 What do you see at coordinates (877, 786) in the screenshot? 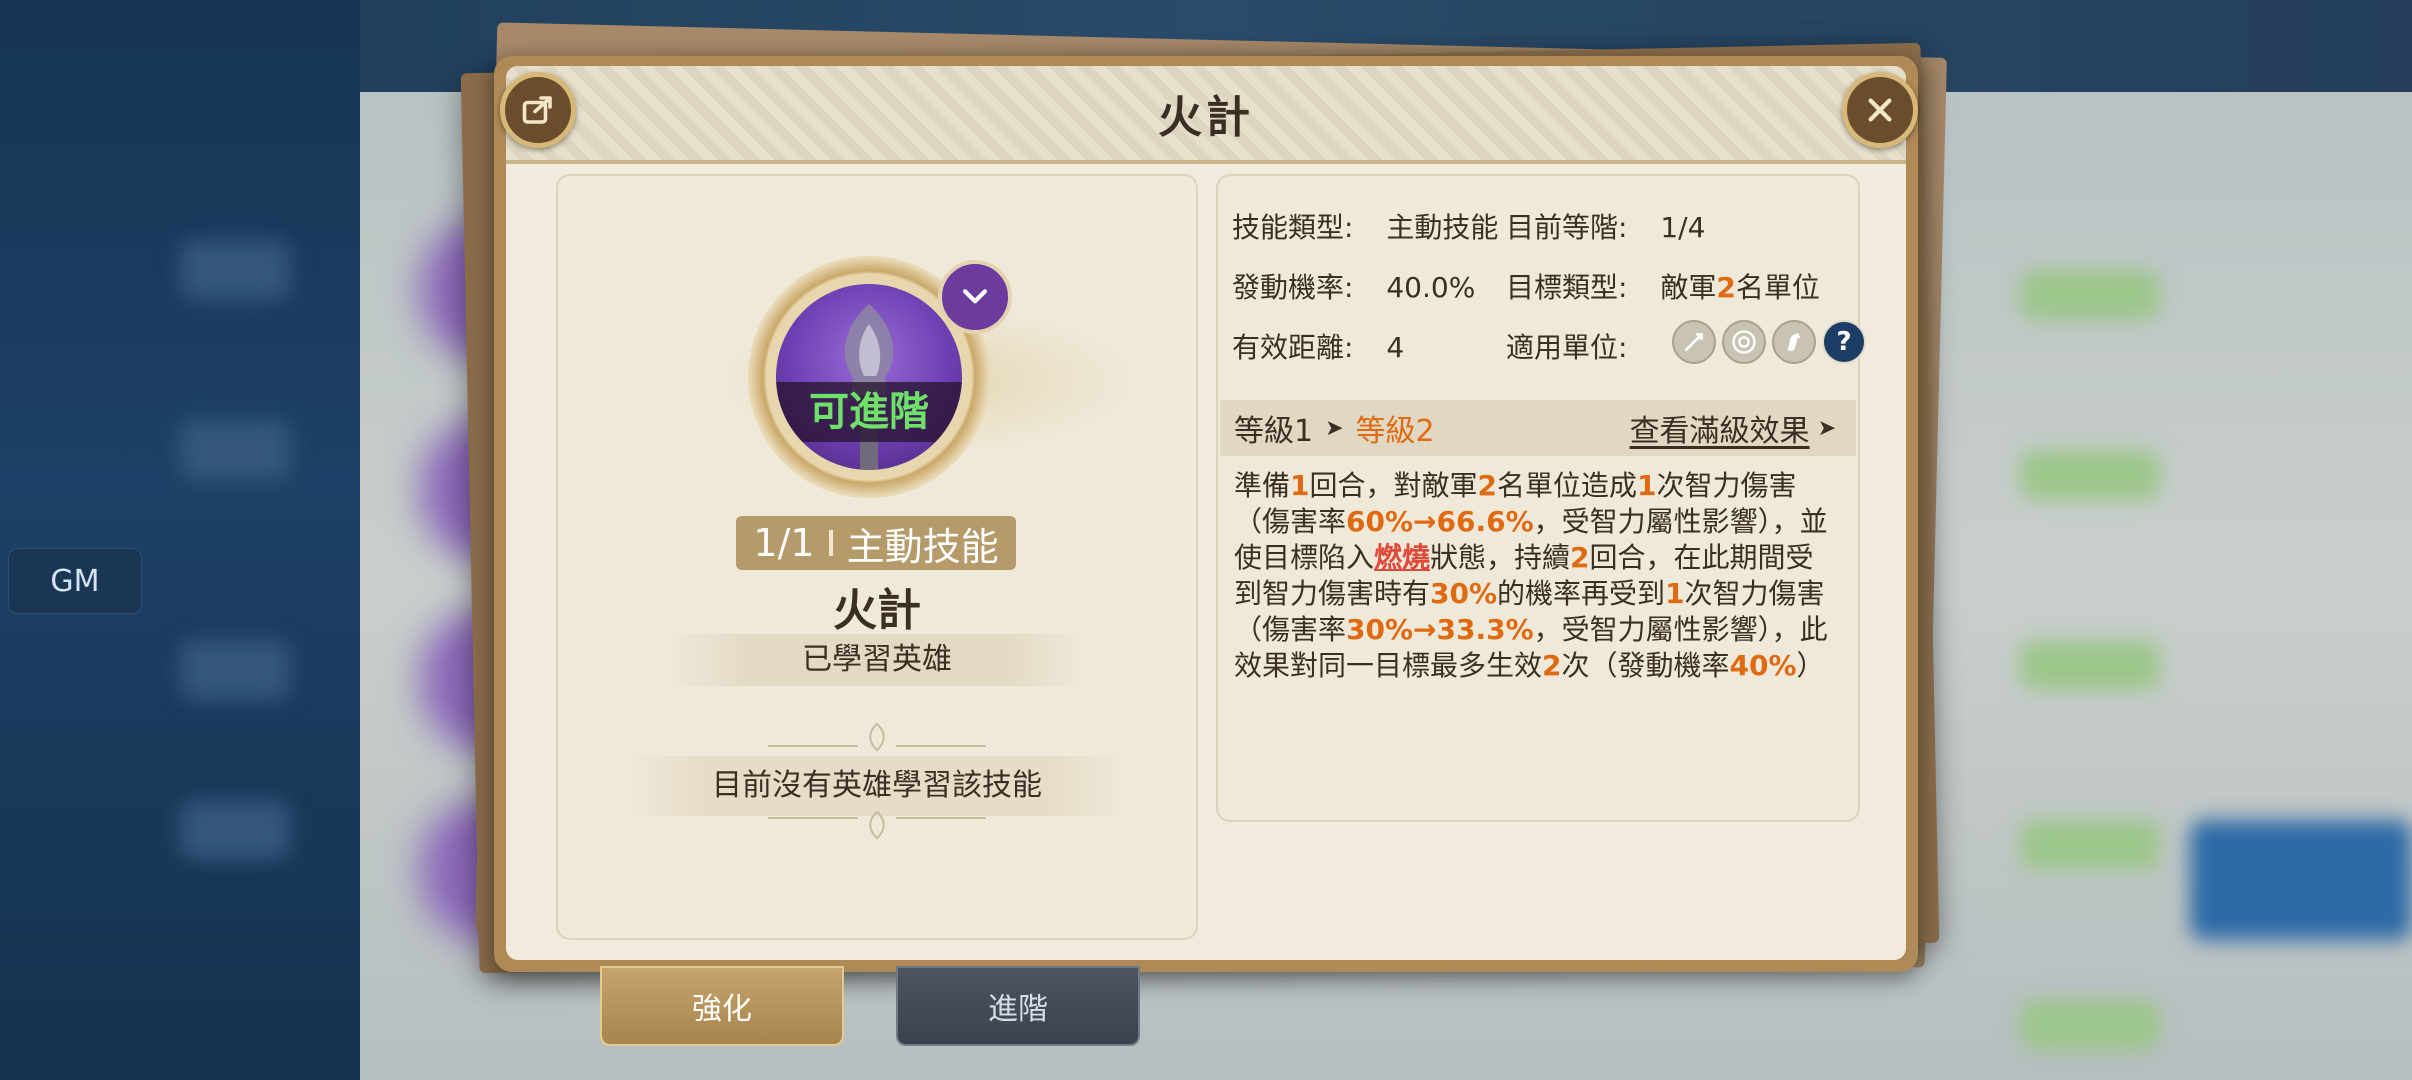
I see `no-hero-message: 目前沒有英雄學習該技能` at bounding box center [877, 786].